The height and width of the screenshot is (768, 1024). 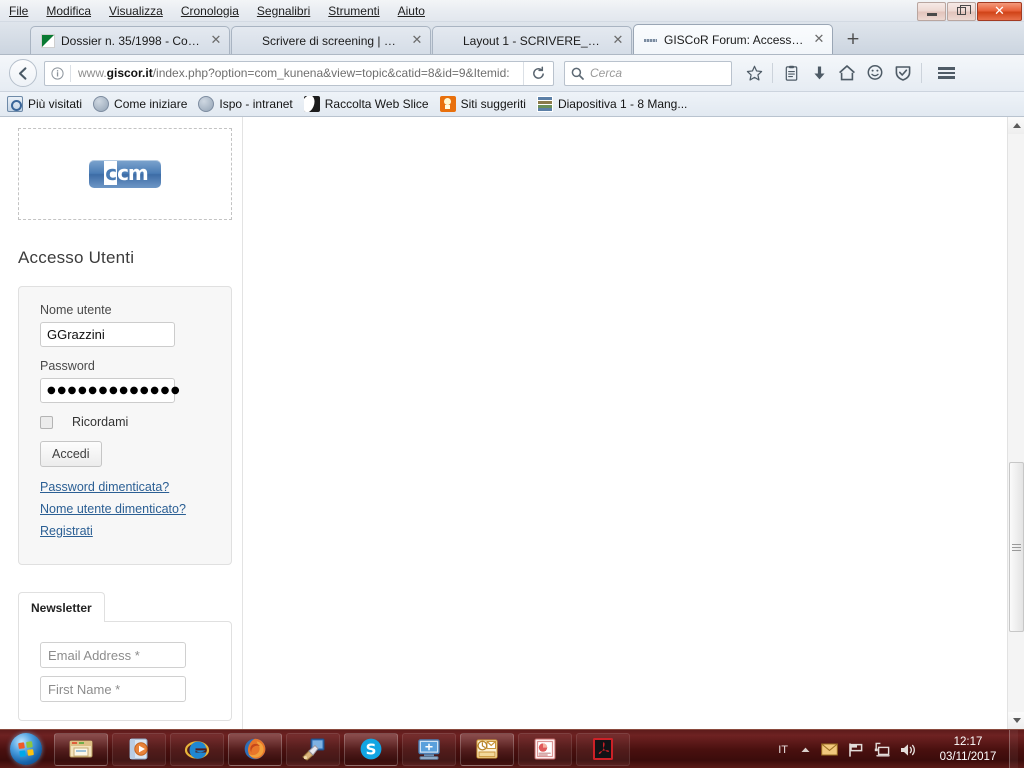 What do you see at coordinates (23, 73) in the screenshot?
I see `back-button` at bounding box center [23, 73].